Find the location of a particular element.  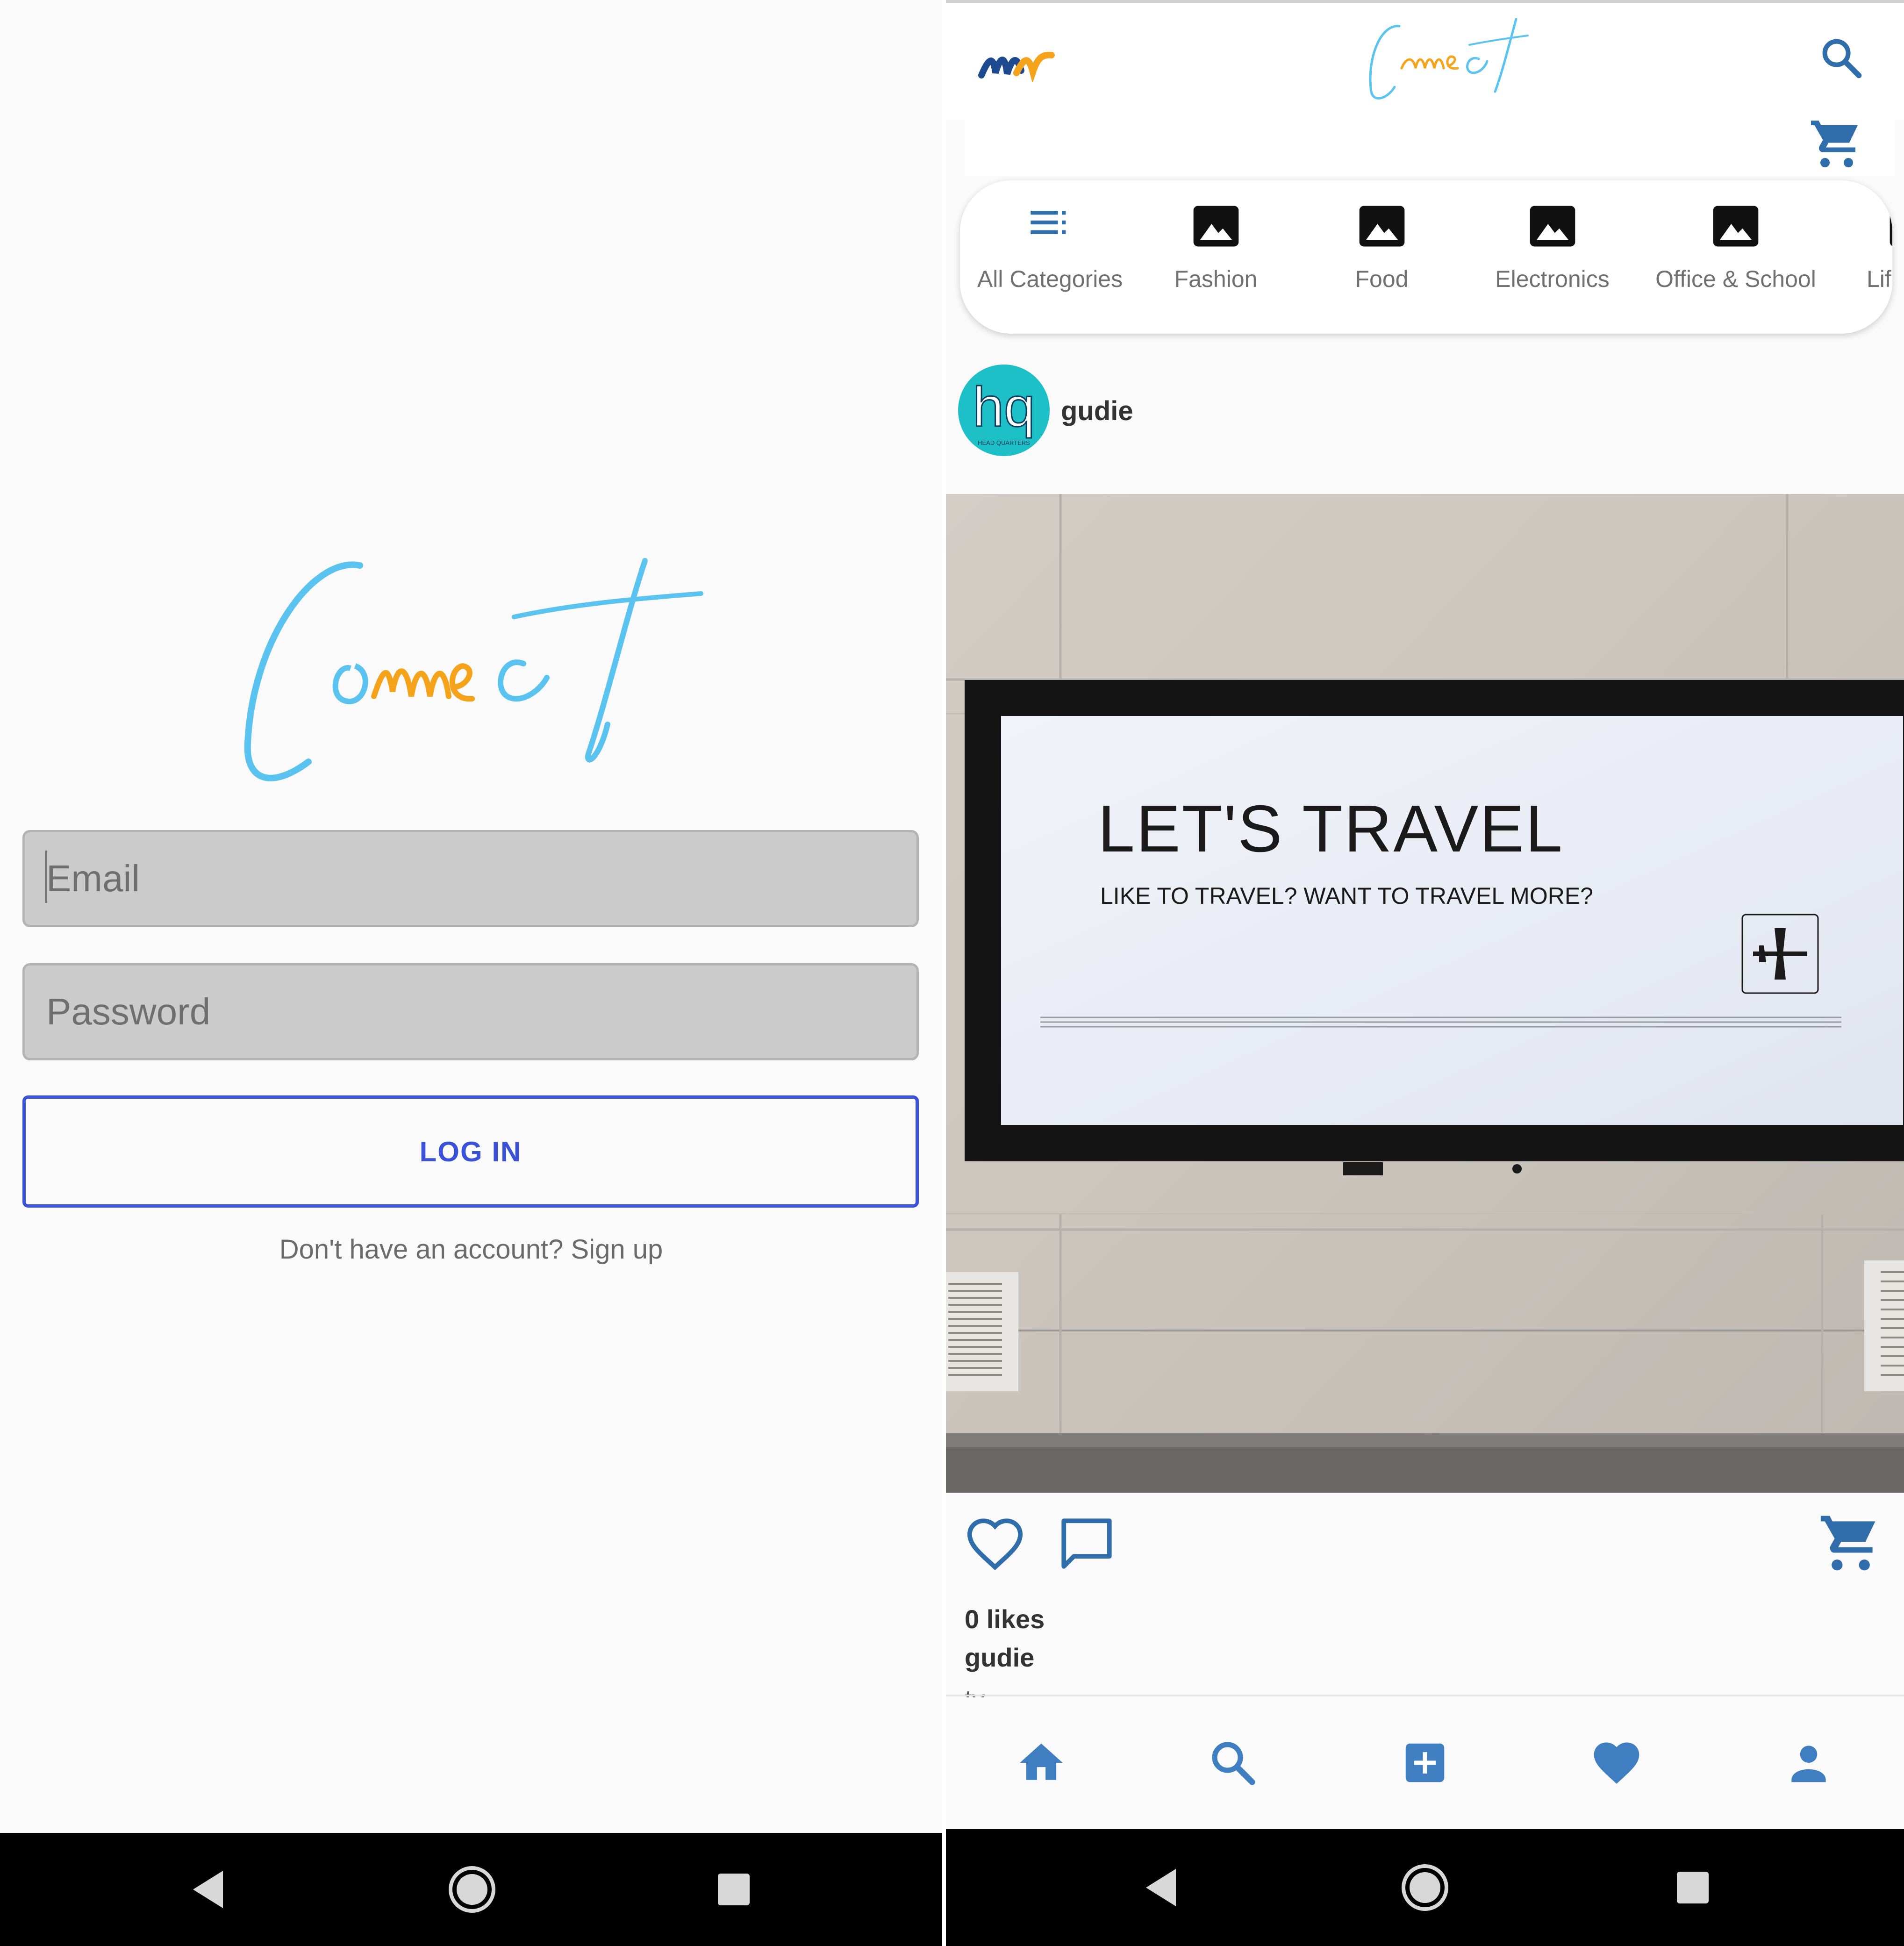

header-connect-logo is located at coordinates (1446, 61).